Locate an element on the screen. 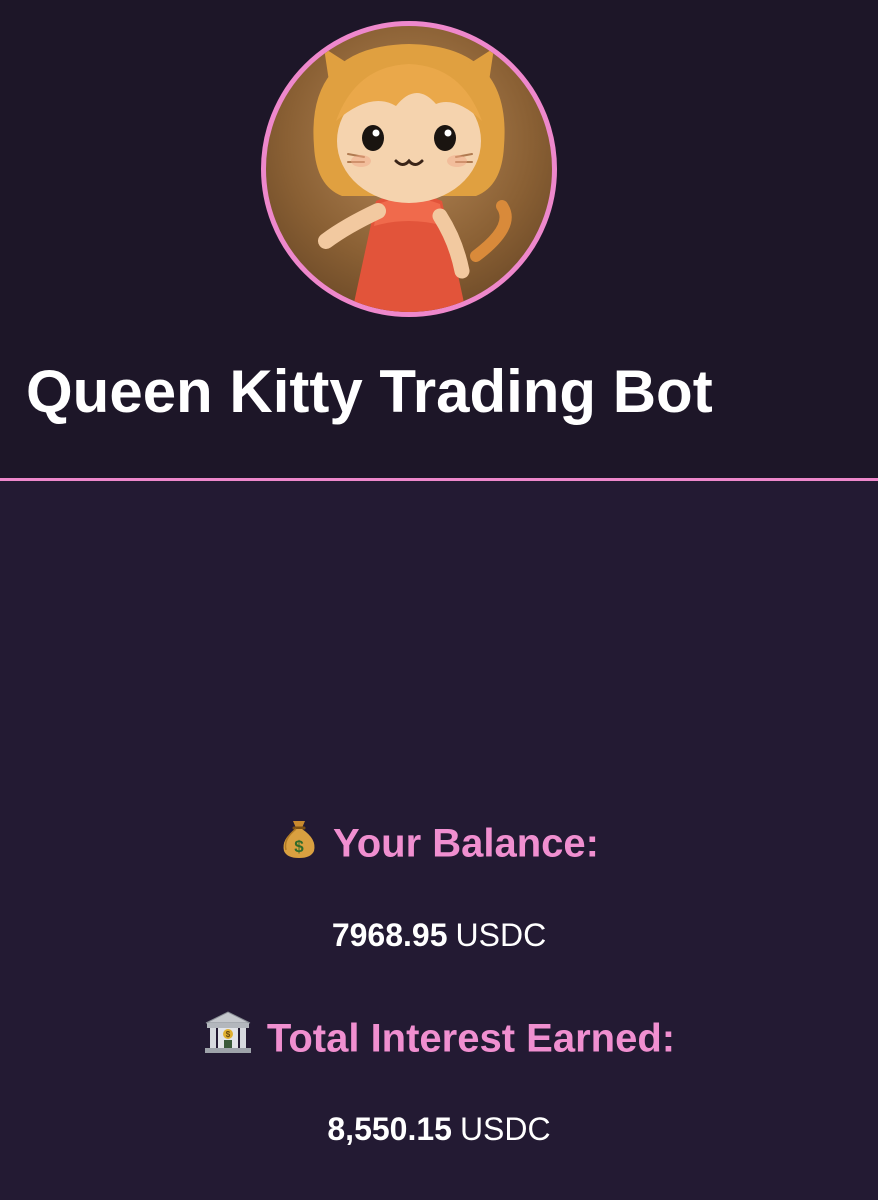 This screenshot has height=1200, width=878. balance-amount: 7968.95 USDC is located at coordinates (439, 935).